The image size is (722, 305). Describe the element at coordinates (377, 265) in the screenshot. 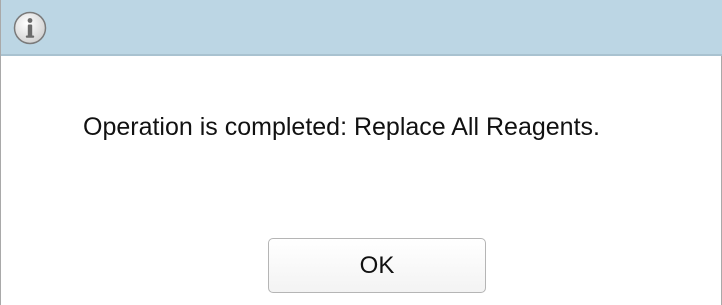

I see `ok-button: OK` at that location.